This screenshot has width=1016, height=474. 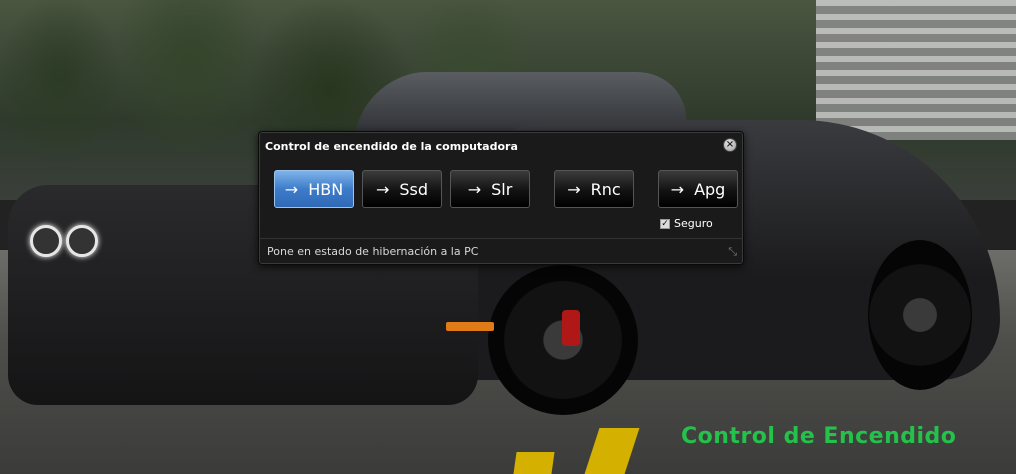 What do you see at coordinates (470, 326) in the screenshot?
I see `car-side-marker` at bounding box center [470, 326].